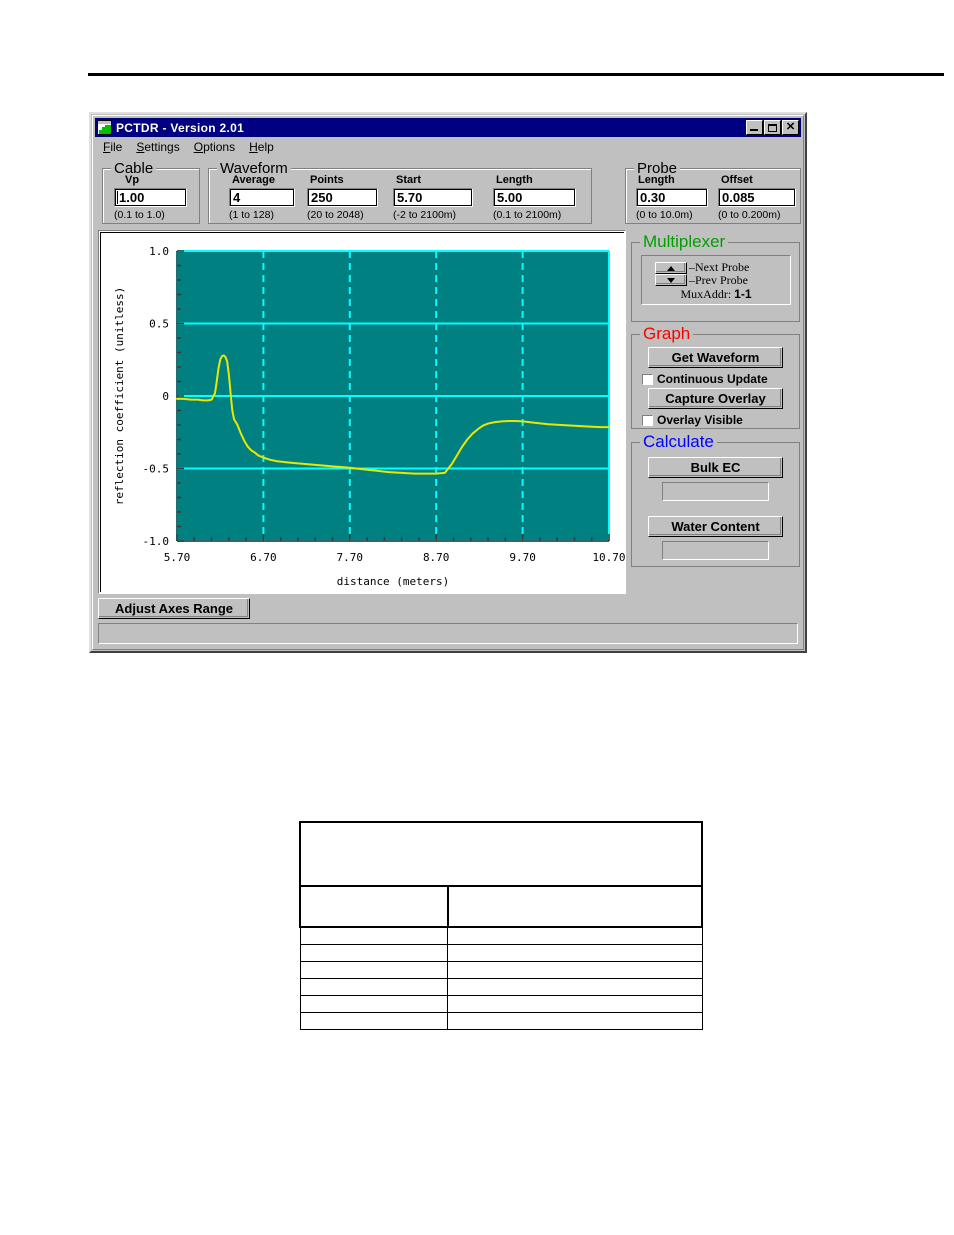  What do you see at coordinates (516, 74) in the screenshot?
I see `page-divider-rule` at bounding box center [516, 74].